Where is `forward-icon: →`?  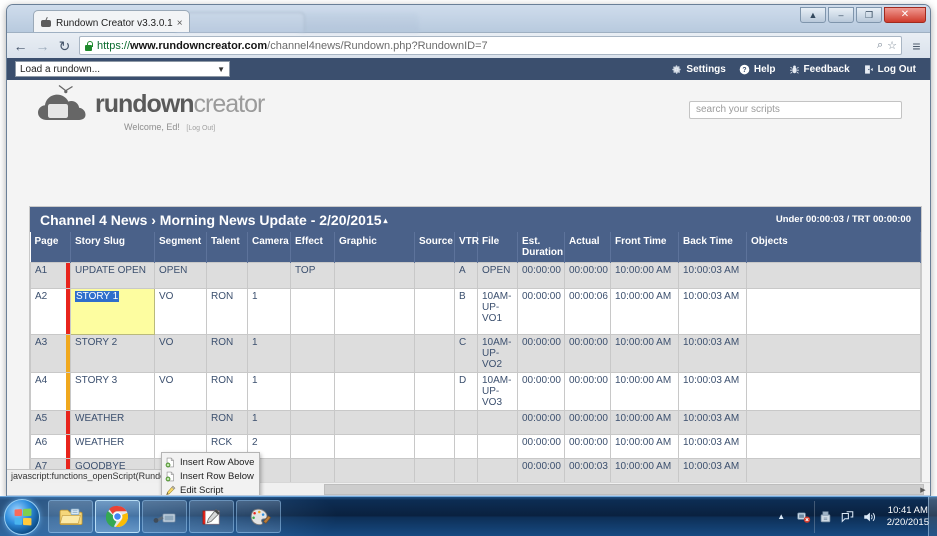
forward-icon: → is located at coordinates (42, 45).